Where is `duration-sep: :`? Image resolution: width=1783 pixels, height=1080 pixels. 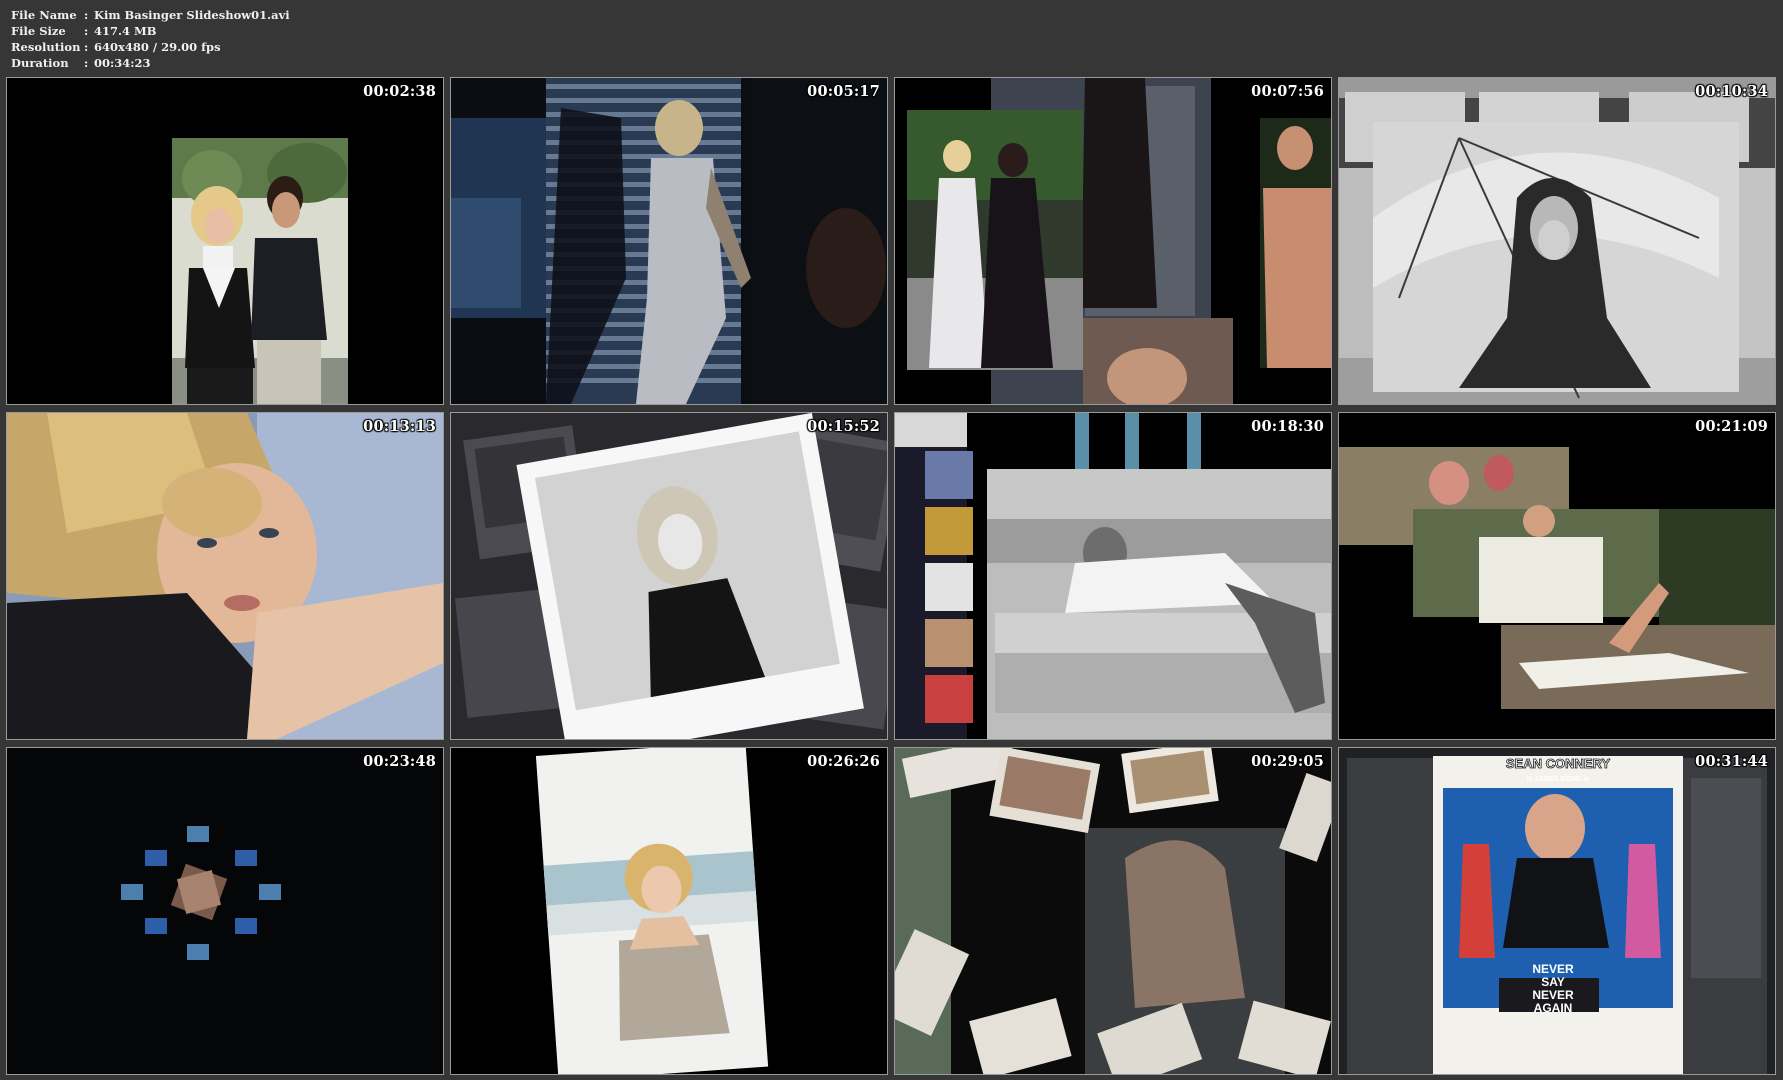
duration-sep: : is located at coordinates (86, 63).